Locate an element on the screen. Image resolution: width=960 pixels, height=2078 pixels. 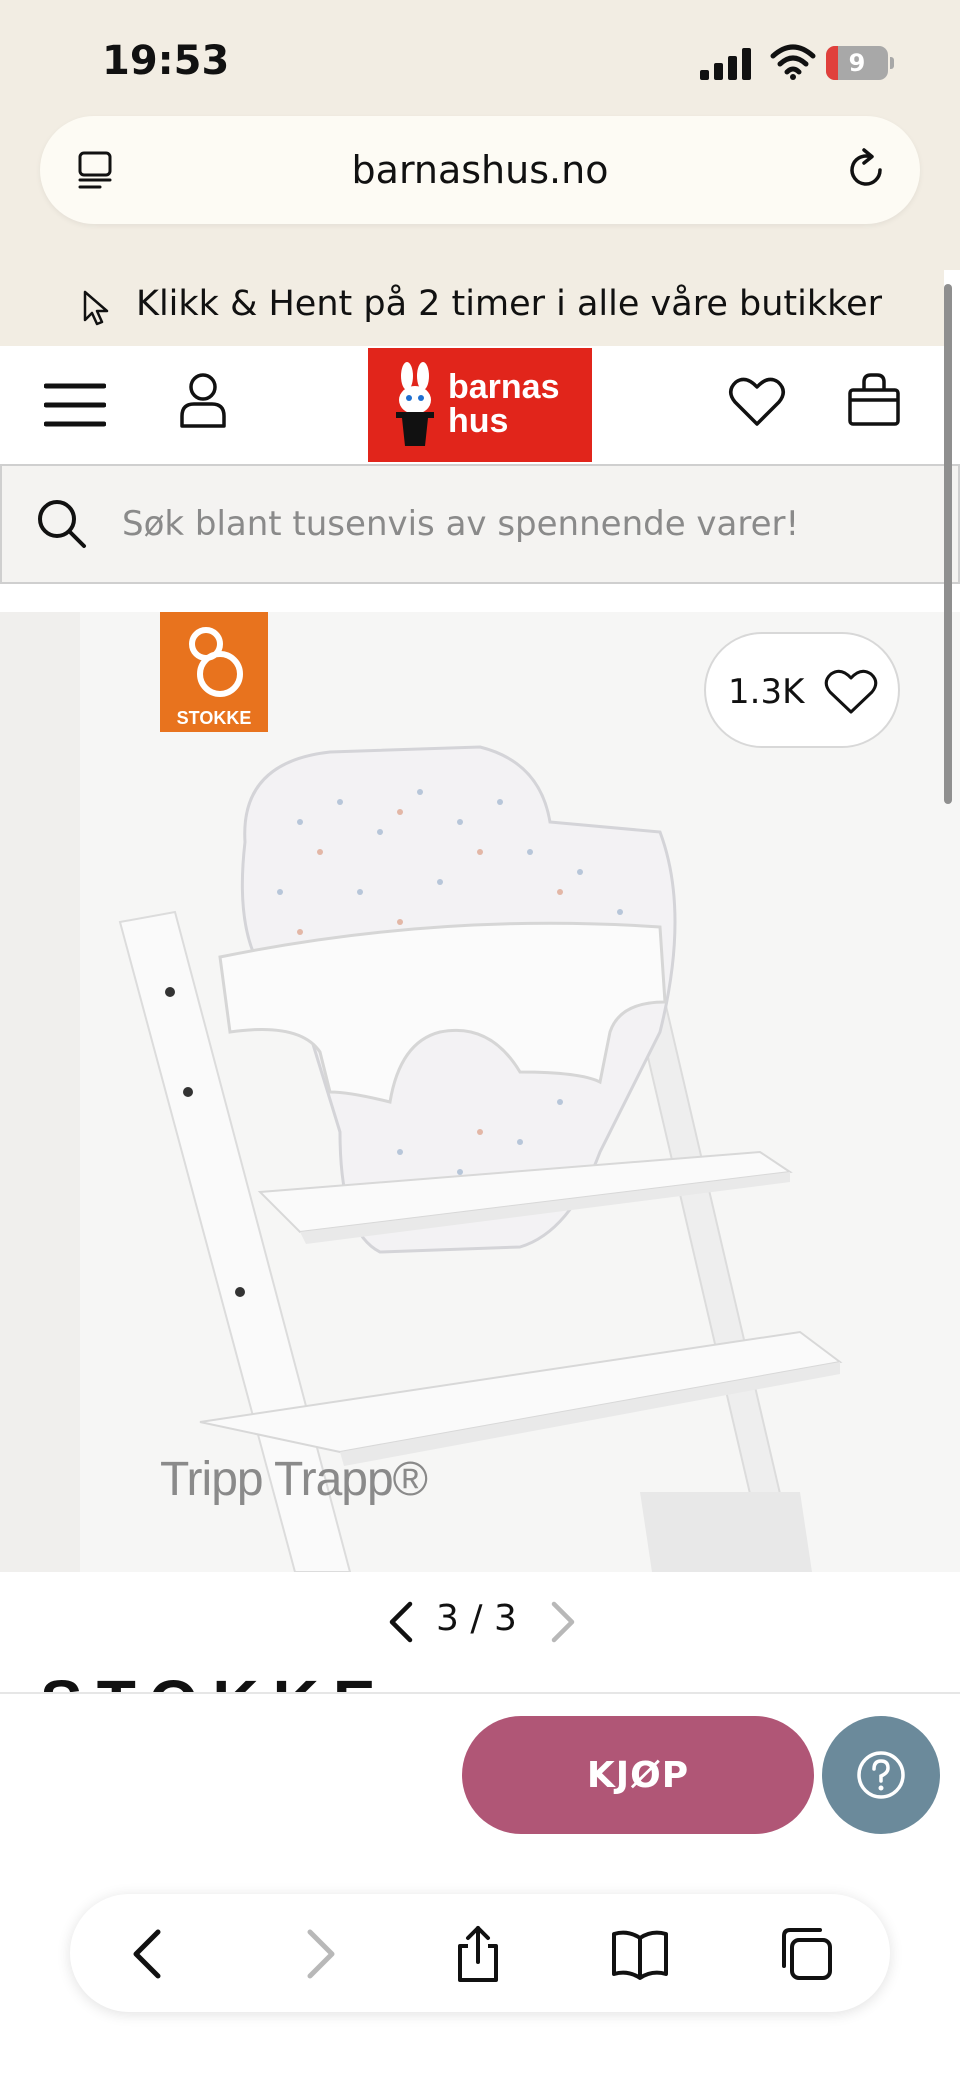
url-text: barnashus.no is located at coordinates (480, 170).